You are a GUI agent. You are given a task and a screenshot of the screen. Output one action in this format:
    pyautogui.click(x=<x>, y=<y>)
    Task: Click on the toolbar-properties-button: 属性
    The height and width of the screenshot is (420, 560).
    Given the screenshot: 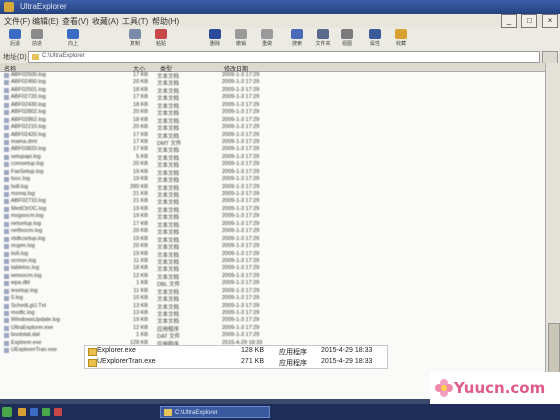 What is the action you would take?
    pyautogui.click(x=375, y=39)
    